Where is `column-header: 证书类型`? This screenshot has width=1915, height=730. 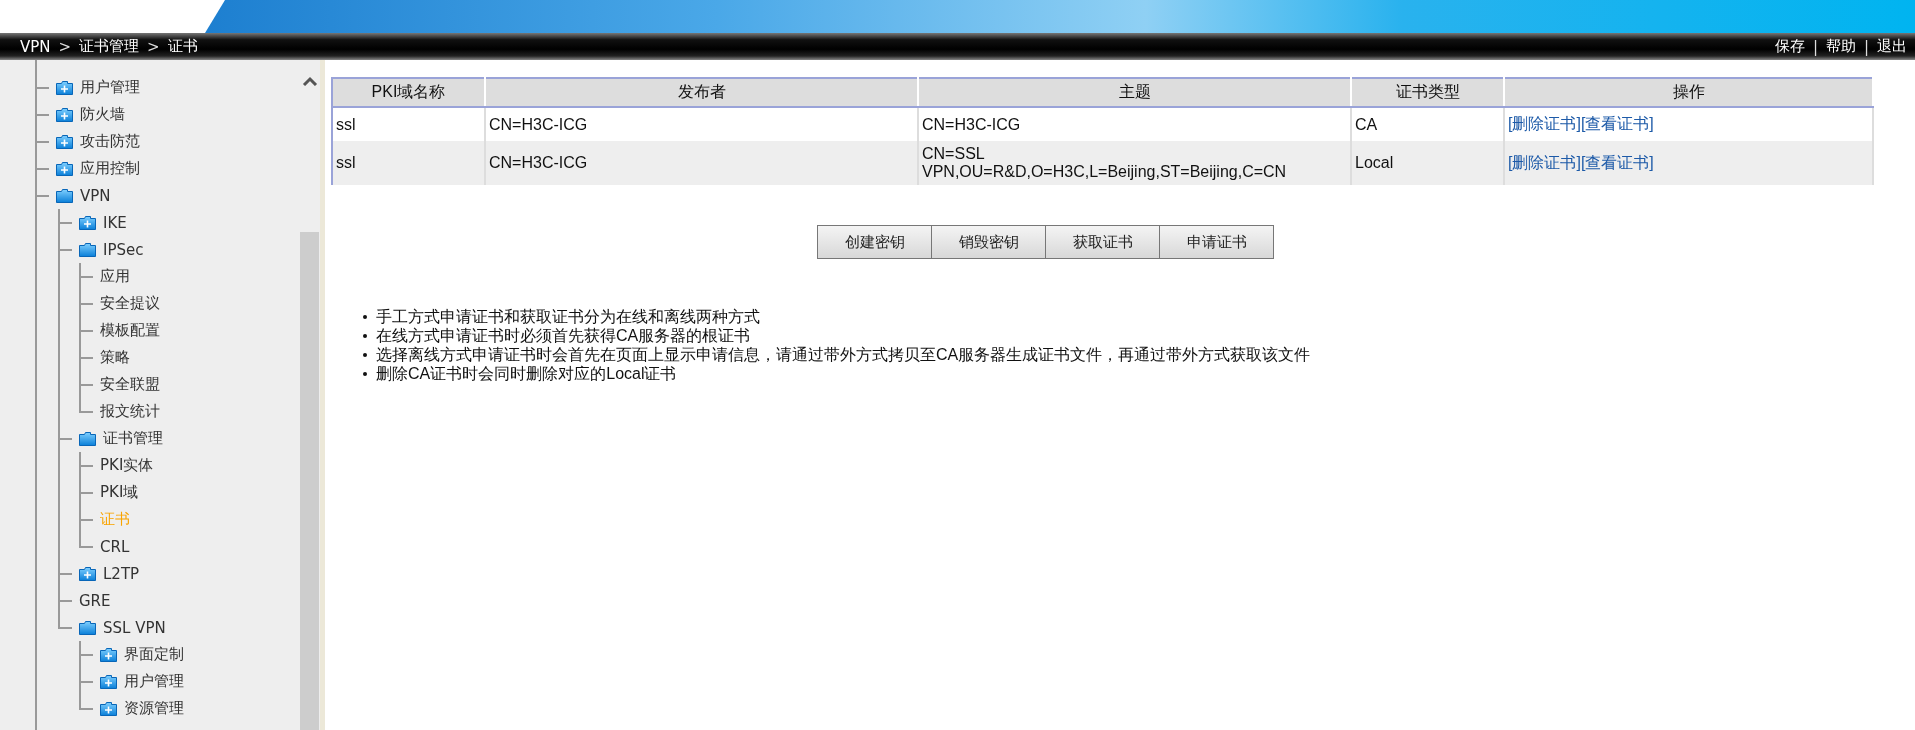
column-header: 证书类型 is located at coordinates (1427, 92).